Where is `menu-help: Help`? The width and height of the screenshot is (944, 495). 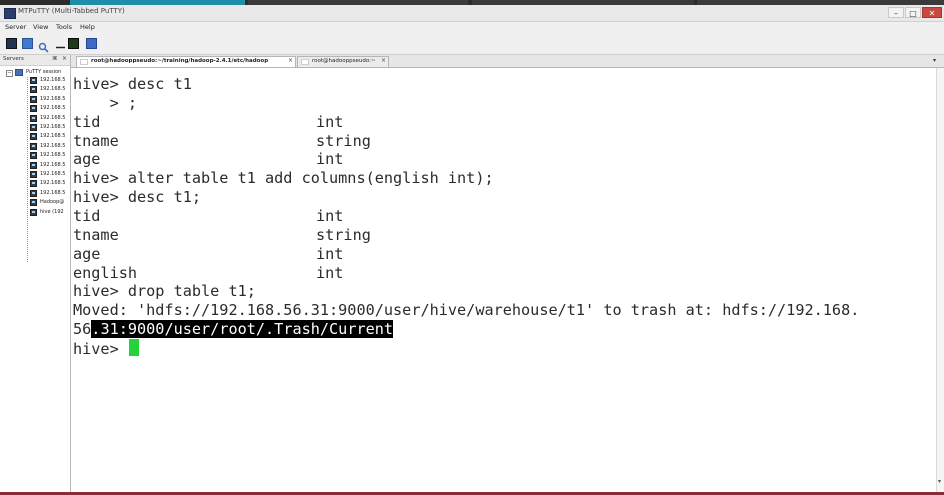
menu-help: Help is located at coordinates (87, 27).